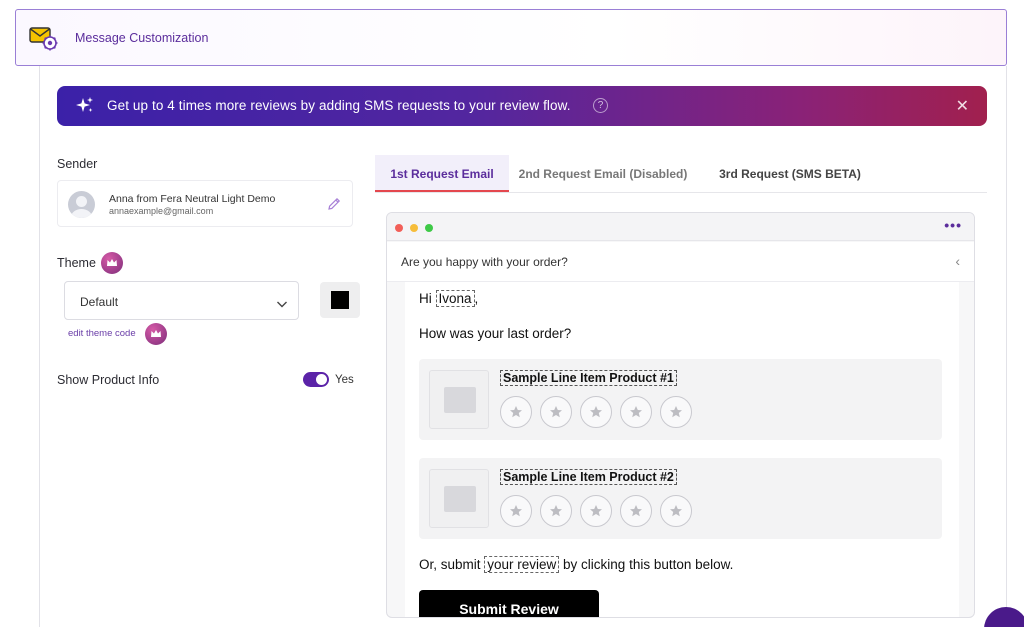  Describe the element at coordinates (495, 333) in the screenshot. I see `question-text: How was your last order?` at that location.